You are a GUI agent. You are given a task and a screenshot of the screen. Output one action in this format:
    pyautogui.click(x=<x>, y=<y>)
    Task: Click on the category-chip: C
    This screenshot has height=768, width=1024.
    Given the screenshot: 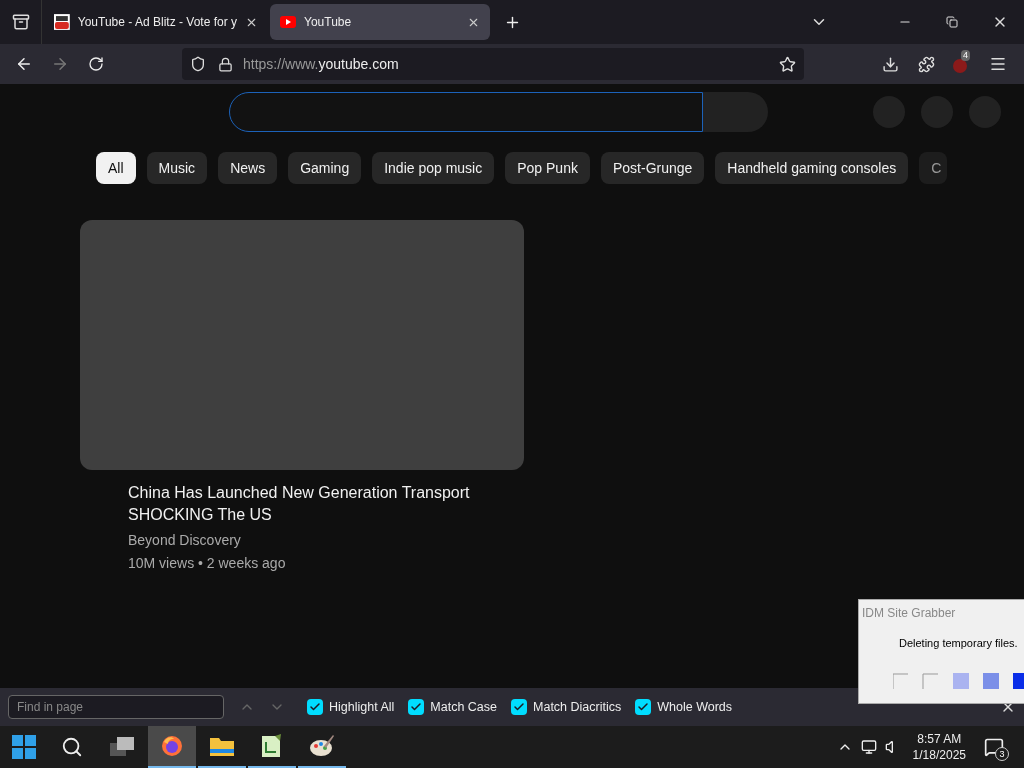 What is the action you would take?
    pyautogui.click(x=933, y=168)
    